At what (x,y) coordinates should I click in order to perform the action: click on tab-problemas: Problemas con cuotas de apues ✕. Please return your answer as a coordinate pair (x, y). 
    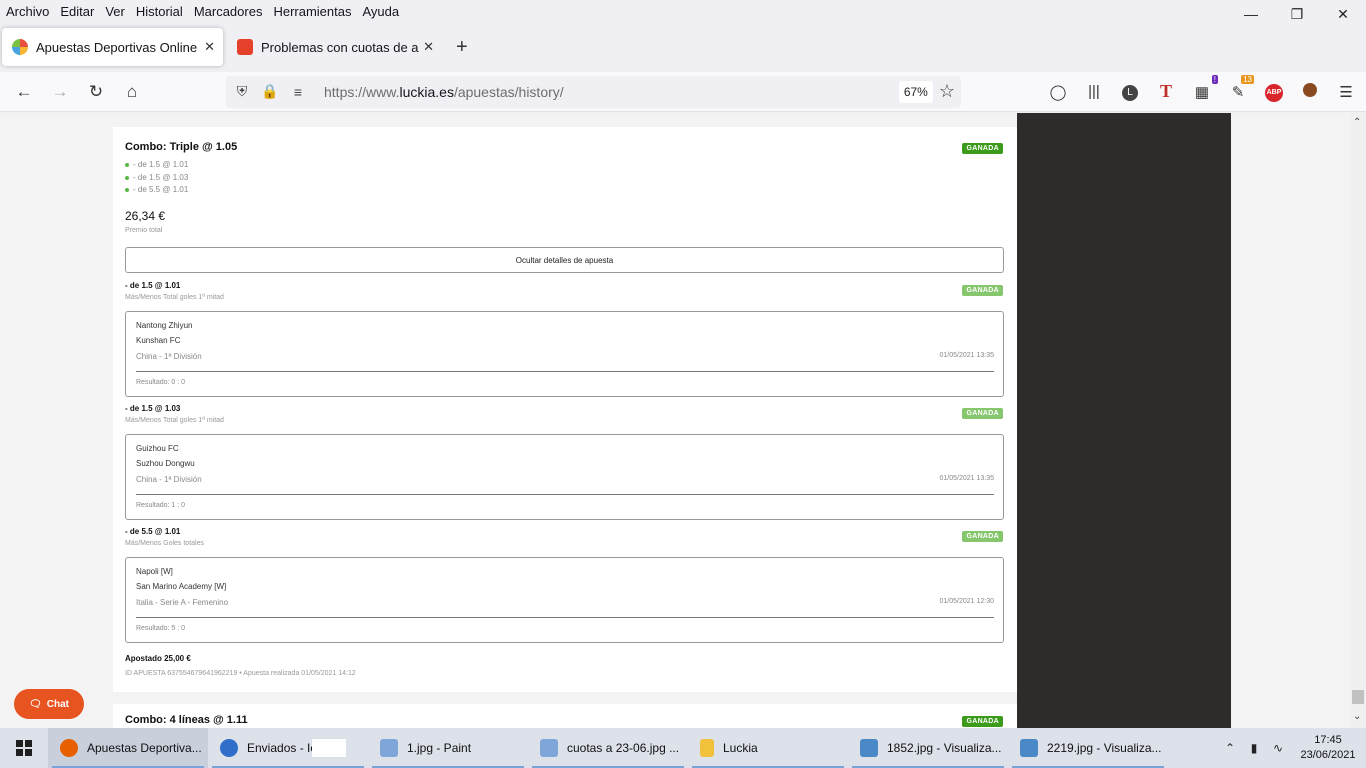
    Looking at the image, I should click on (334, 47).